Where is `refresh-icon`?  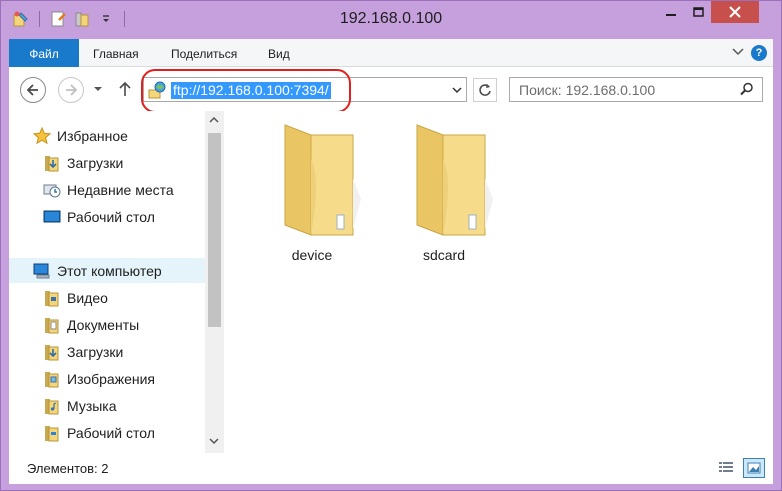 refresh-icon is located at coordinates (485, 90).